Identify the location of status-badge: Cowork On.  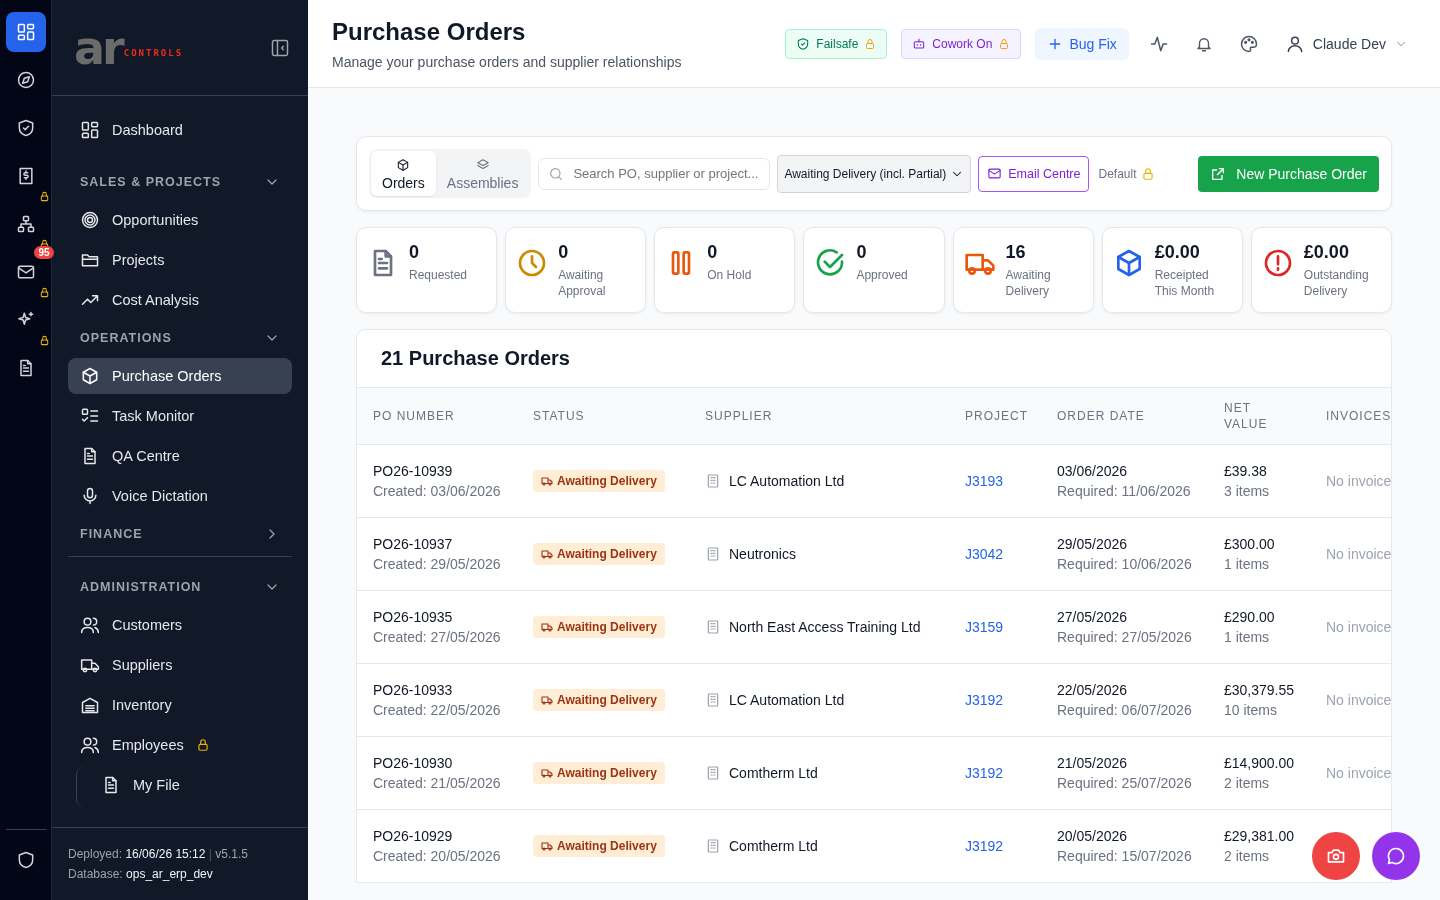
(961, 44).